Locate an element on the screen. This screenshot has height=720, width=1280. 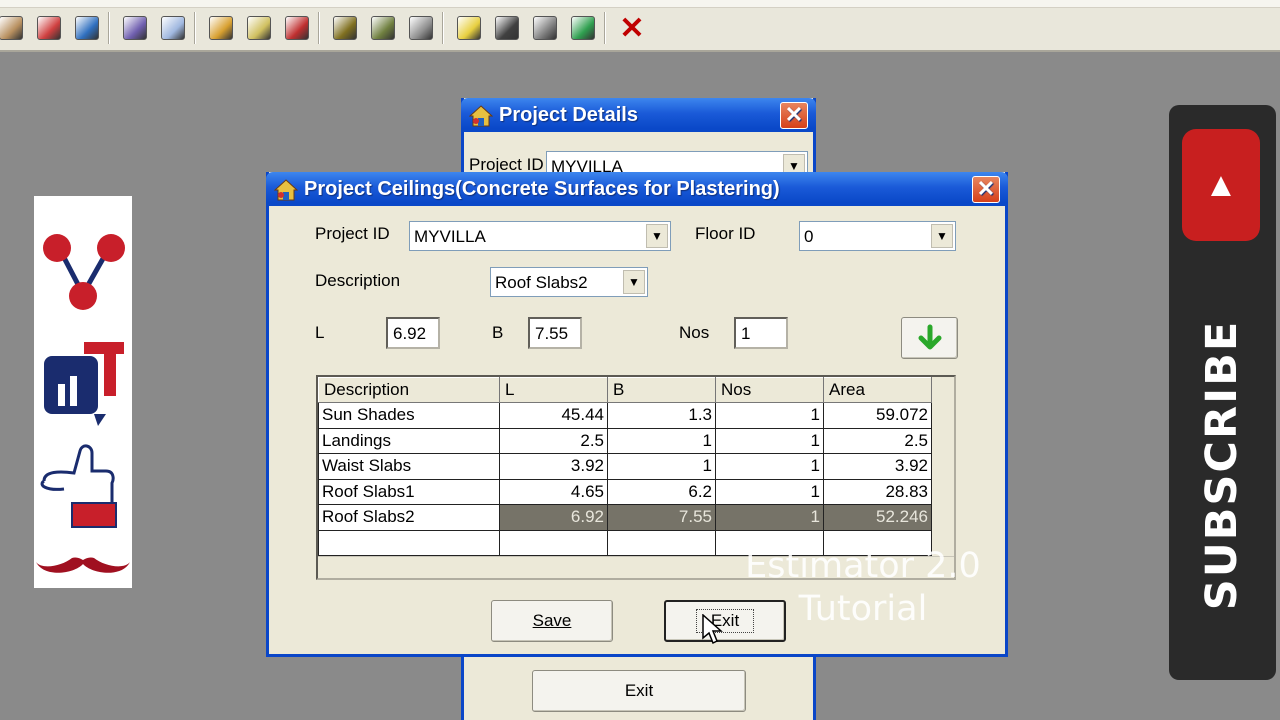
tutorial-watermark: Estimator 2.0 Tutorial is located at coordinates (863, 588).